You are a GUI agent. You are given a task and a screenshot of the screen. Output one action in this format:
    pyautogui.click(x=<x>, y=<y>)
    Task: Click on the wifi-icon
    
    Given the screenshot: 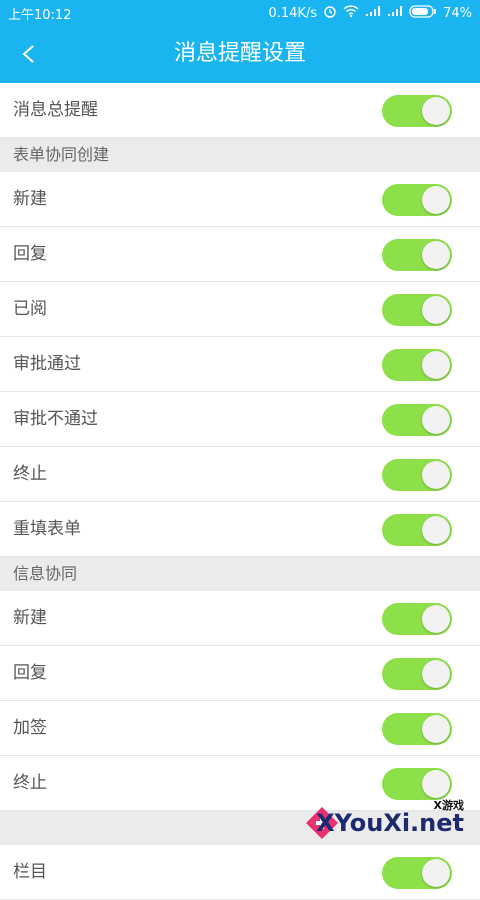 What is the action you would take?
    pyautogui.click(x=351, y=13)
    